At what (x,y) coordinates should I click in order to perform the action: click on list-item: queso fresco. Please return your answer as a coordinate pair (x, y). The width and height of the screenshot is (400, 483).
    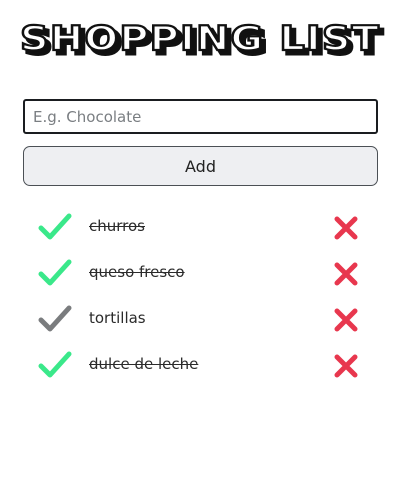
    Looking at the image, I should click on (200, 274).